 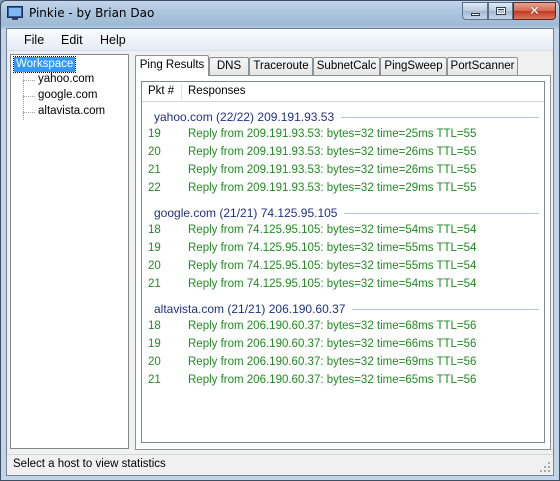 I want to click on group-header-google: google.com (21/21) 74.125.95.105, so click(x=346, y=213).